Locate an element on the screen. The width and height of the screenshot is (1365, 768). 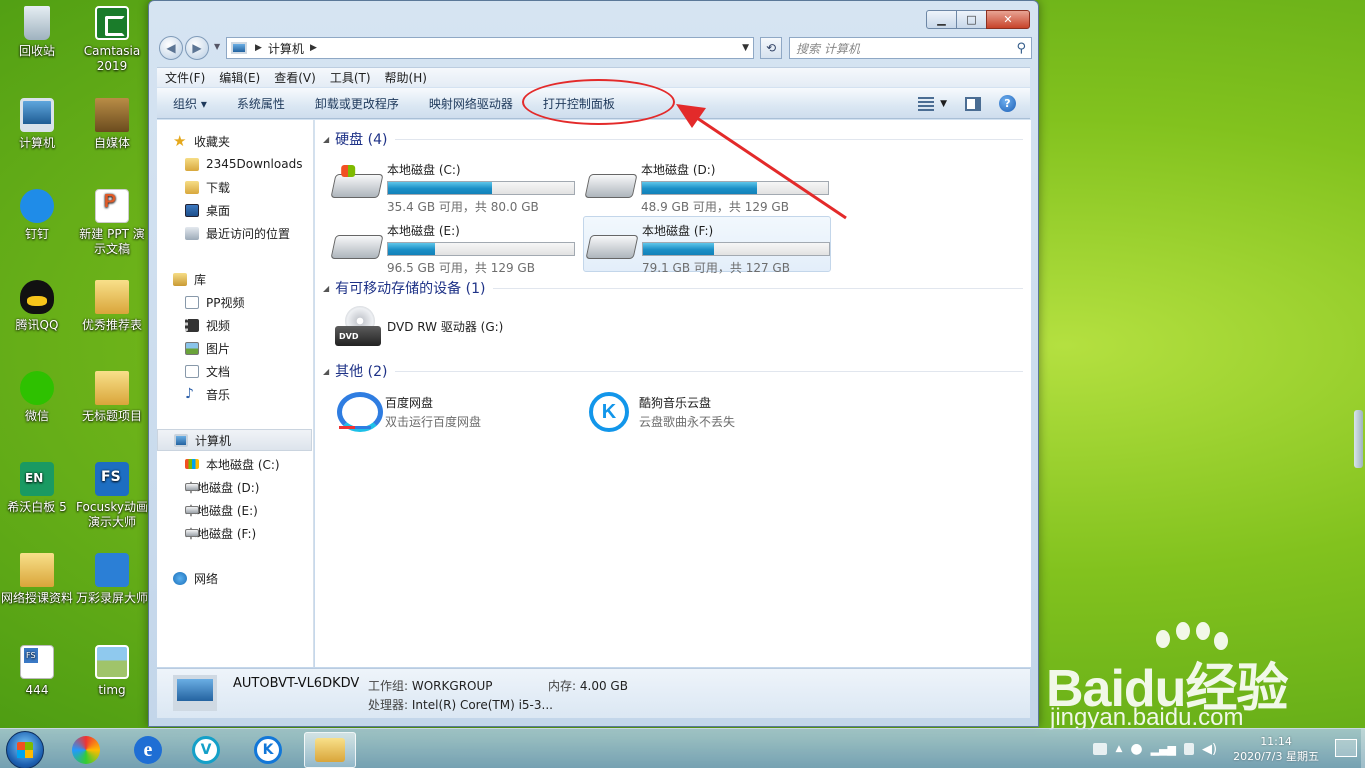
nav-network: 网络 is located at coordinates (195, 578).